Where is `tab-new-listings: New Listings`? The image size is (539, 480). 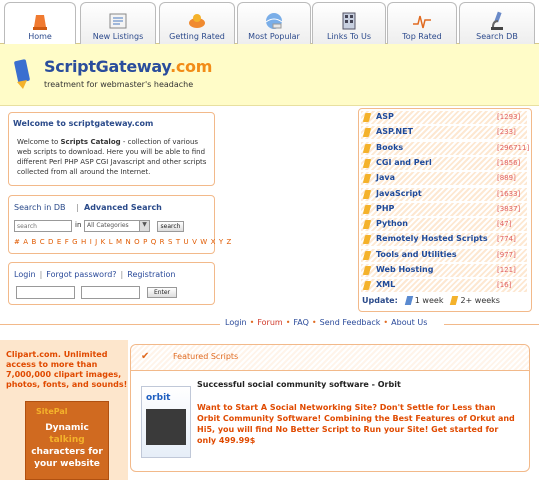
tab-new-listings: New Listings is located at coordinates (118, 23).